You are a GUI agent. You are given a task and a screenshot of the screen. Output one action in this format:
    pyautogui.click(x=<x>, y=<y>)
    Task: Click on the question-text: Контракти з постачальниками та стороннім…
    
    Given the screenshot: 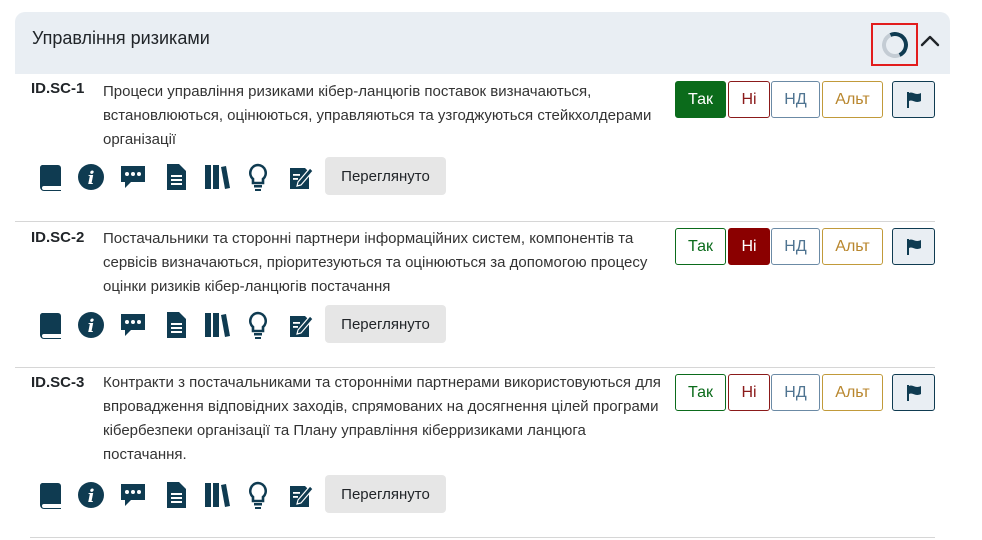 What is the action you would take?
    pyautogui.click(x=382, y=418)
    